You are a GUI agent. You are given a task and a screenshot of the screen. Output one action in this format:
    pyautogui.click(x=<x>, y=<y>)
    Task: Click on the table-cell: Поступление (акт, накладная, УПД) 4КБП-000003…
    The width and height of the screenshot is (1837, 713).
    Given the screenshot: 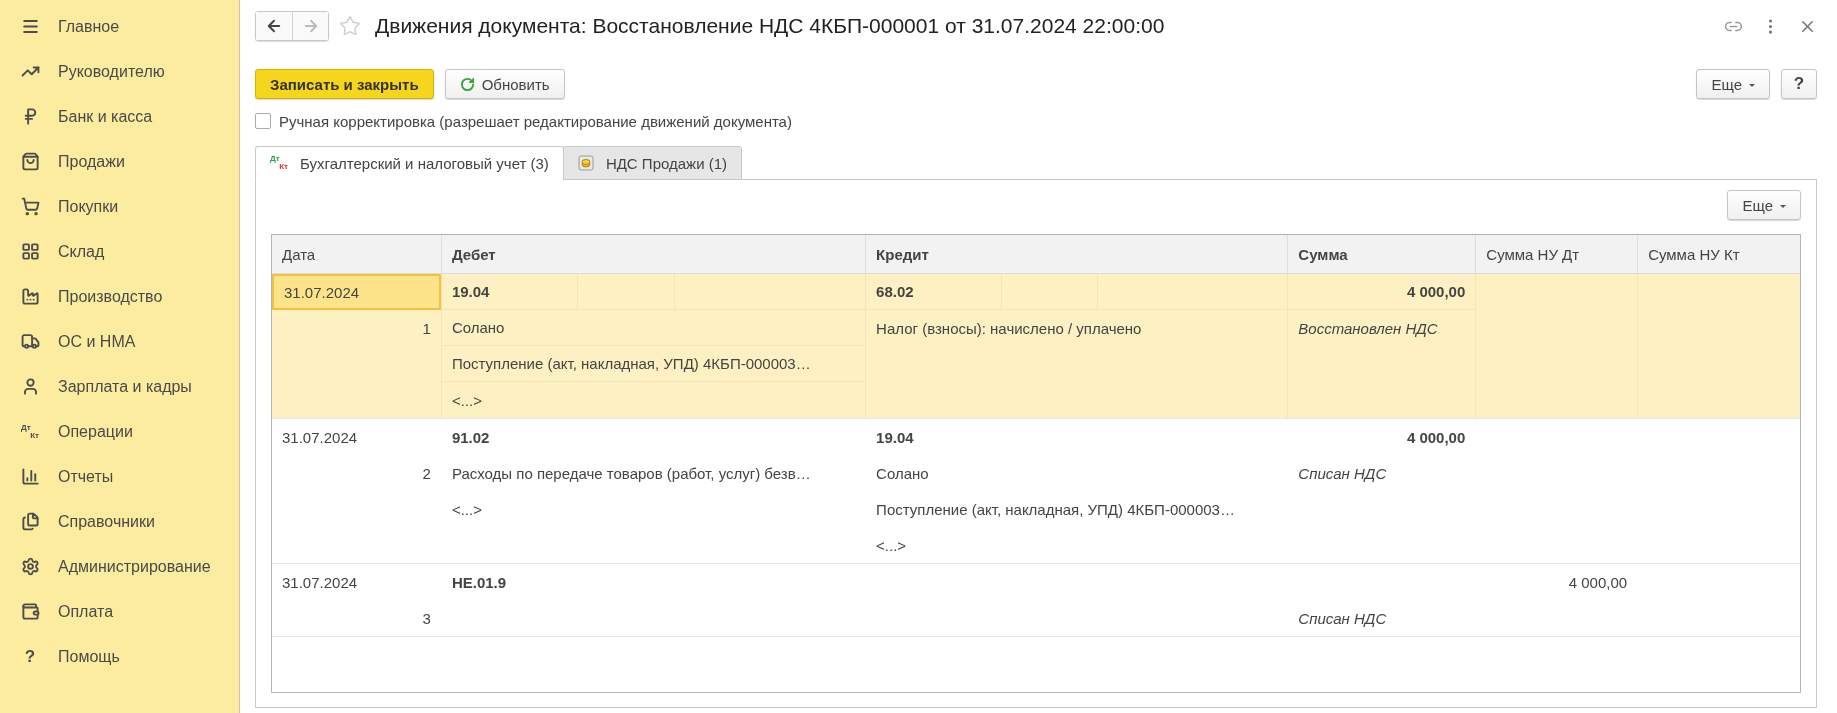 What is the action you would take?
    pyautogui.click(x=653, y=364)
    